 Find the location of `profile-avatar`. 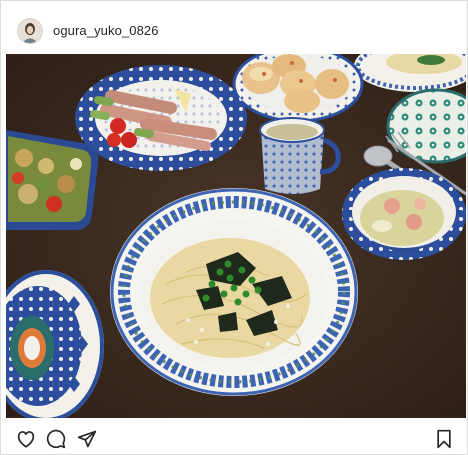

profile-avatar is located at coordinates (30, 31).